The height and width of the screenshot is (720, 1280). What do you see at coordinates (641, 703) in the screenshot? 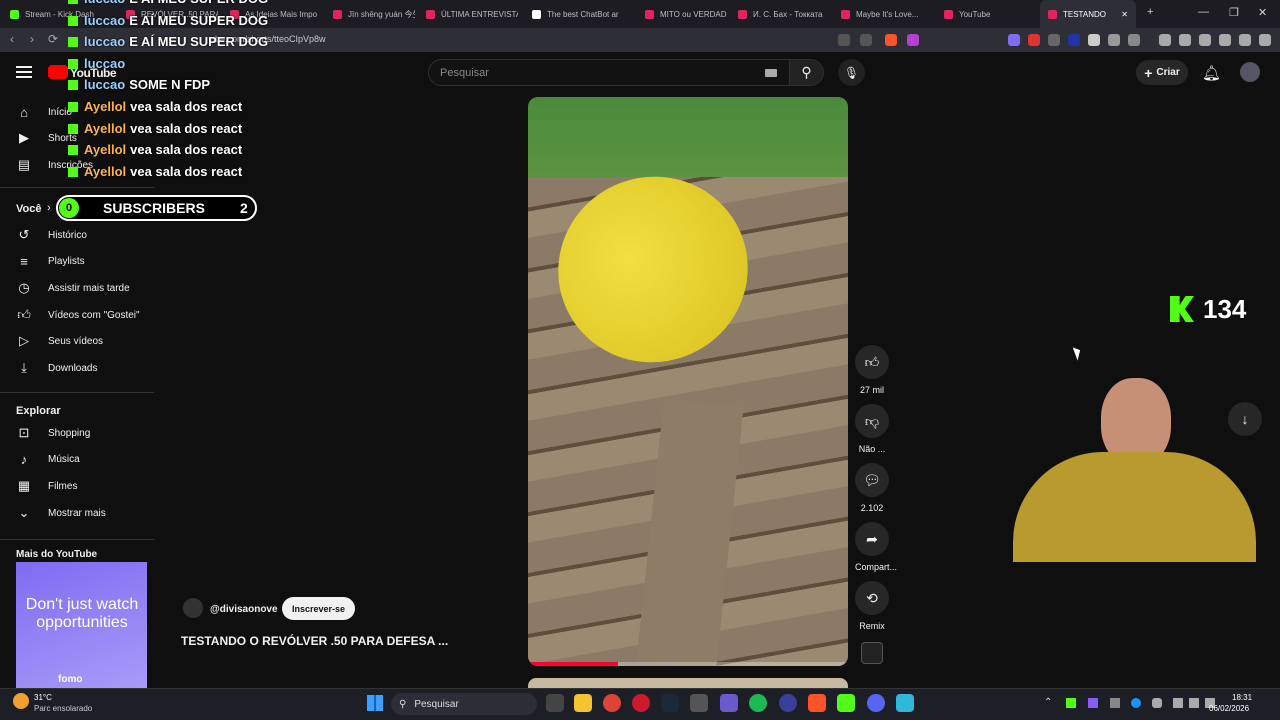
I see `opera-icon` at bounding box center [641, 703].